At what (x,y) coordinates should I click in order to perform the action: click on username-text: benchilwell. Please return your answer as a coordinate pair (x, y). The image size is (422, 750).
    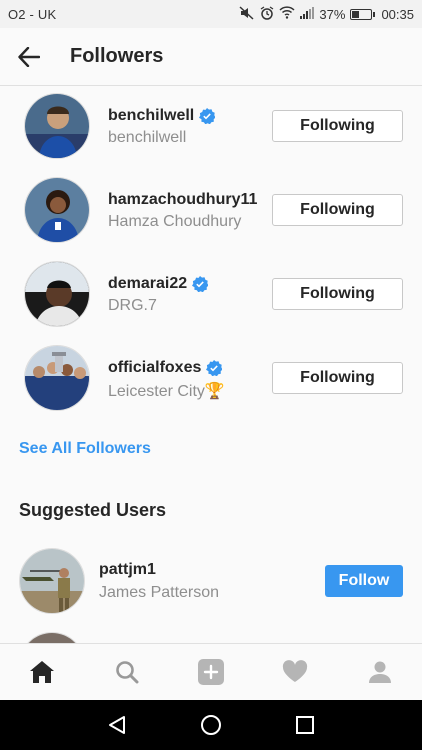
    Looking at the image, I should click on (151, 116).